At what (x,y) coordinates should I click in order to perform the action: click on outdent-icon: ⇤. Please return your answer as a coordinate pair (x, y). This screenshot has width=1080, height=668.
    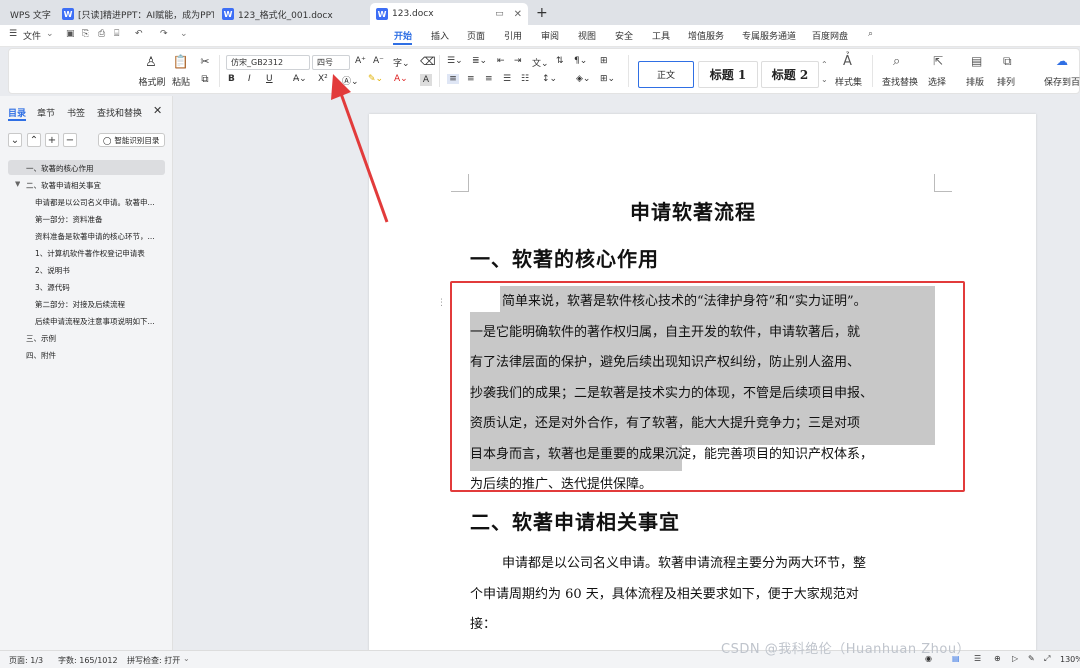
    Looking at the image, I should click on (501, 61).